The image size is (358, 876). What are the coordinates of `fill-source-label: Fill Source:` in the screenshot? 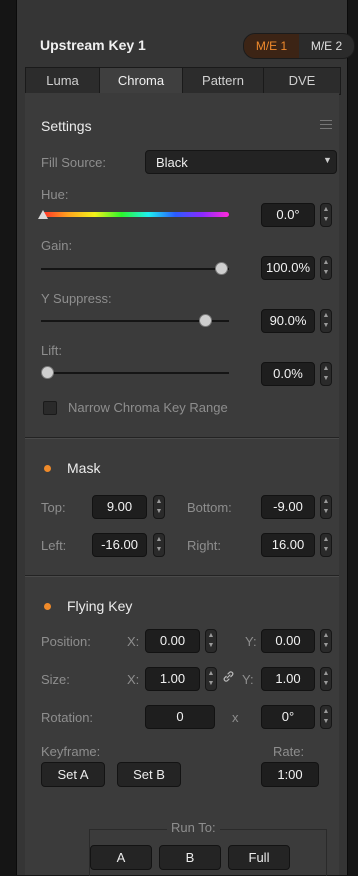 It's located at (74, 162).